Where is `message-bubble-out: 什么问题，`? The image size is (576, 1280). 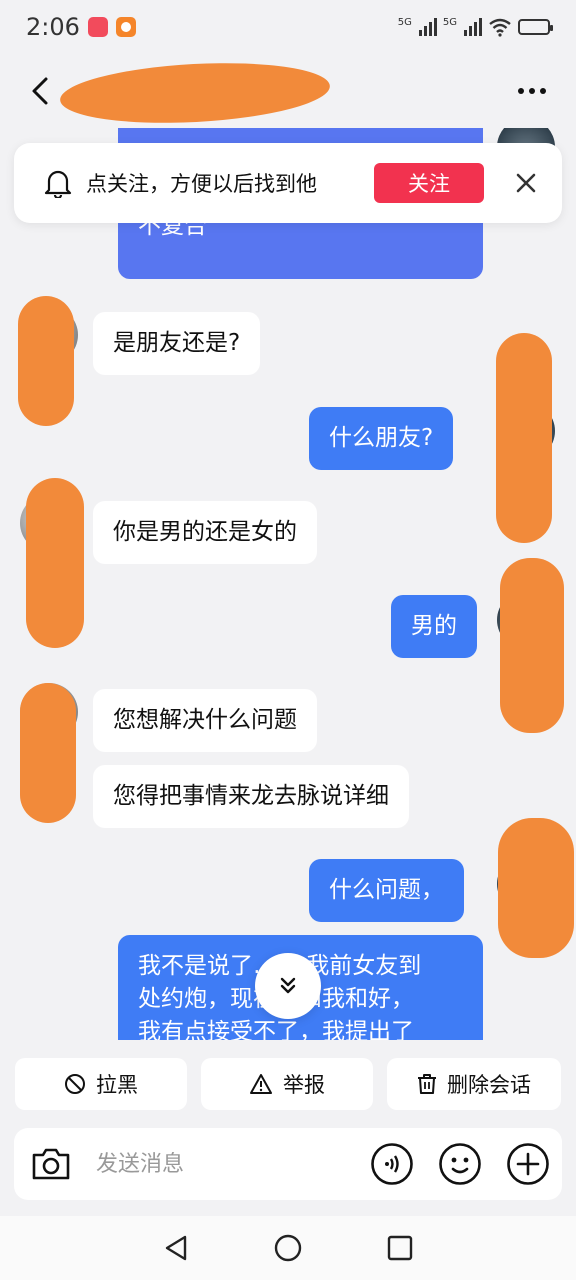
message-bubble-out: 什么问题， is located at coordinates (386, 890).